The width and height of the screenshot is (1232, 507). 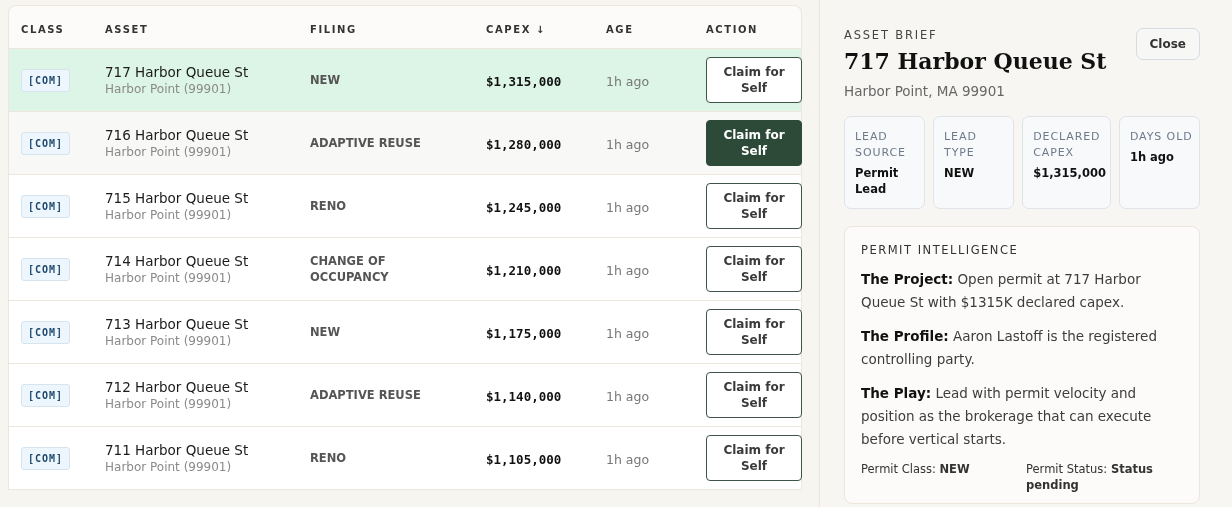 I want to click on column-header: CAPEX ↓, so click(x=516, y=29).